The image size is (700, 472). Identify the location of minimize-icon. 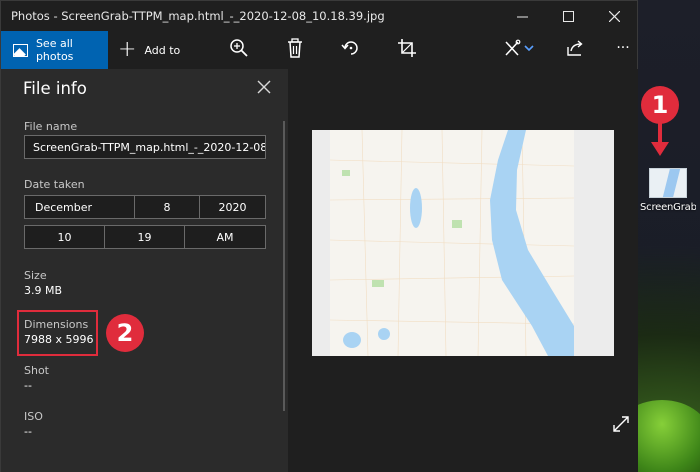
(522, 16).